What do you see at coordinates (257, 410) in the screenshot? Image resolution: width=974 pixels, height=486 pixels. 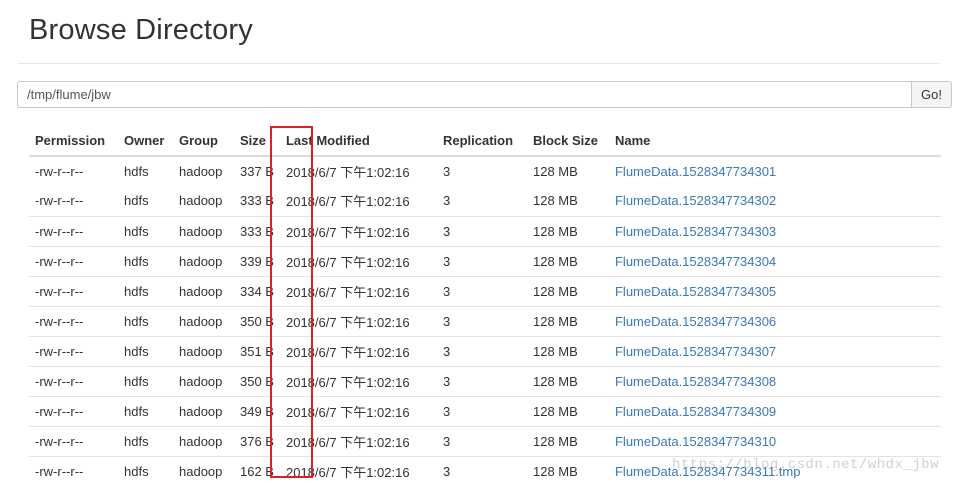 I see `cell-size: 349 B` at bounding box center [257, 410].